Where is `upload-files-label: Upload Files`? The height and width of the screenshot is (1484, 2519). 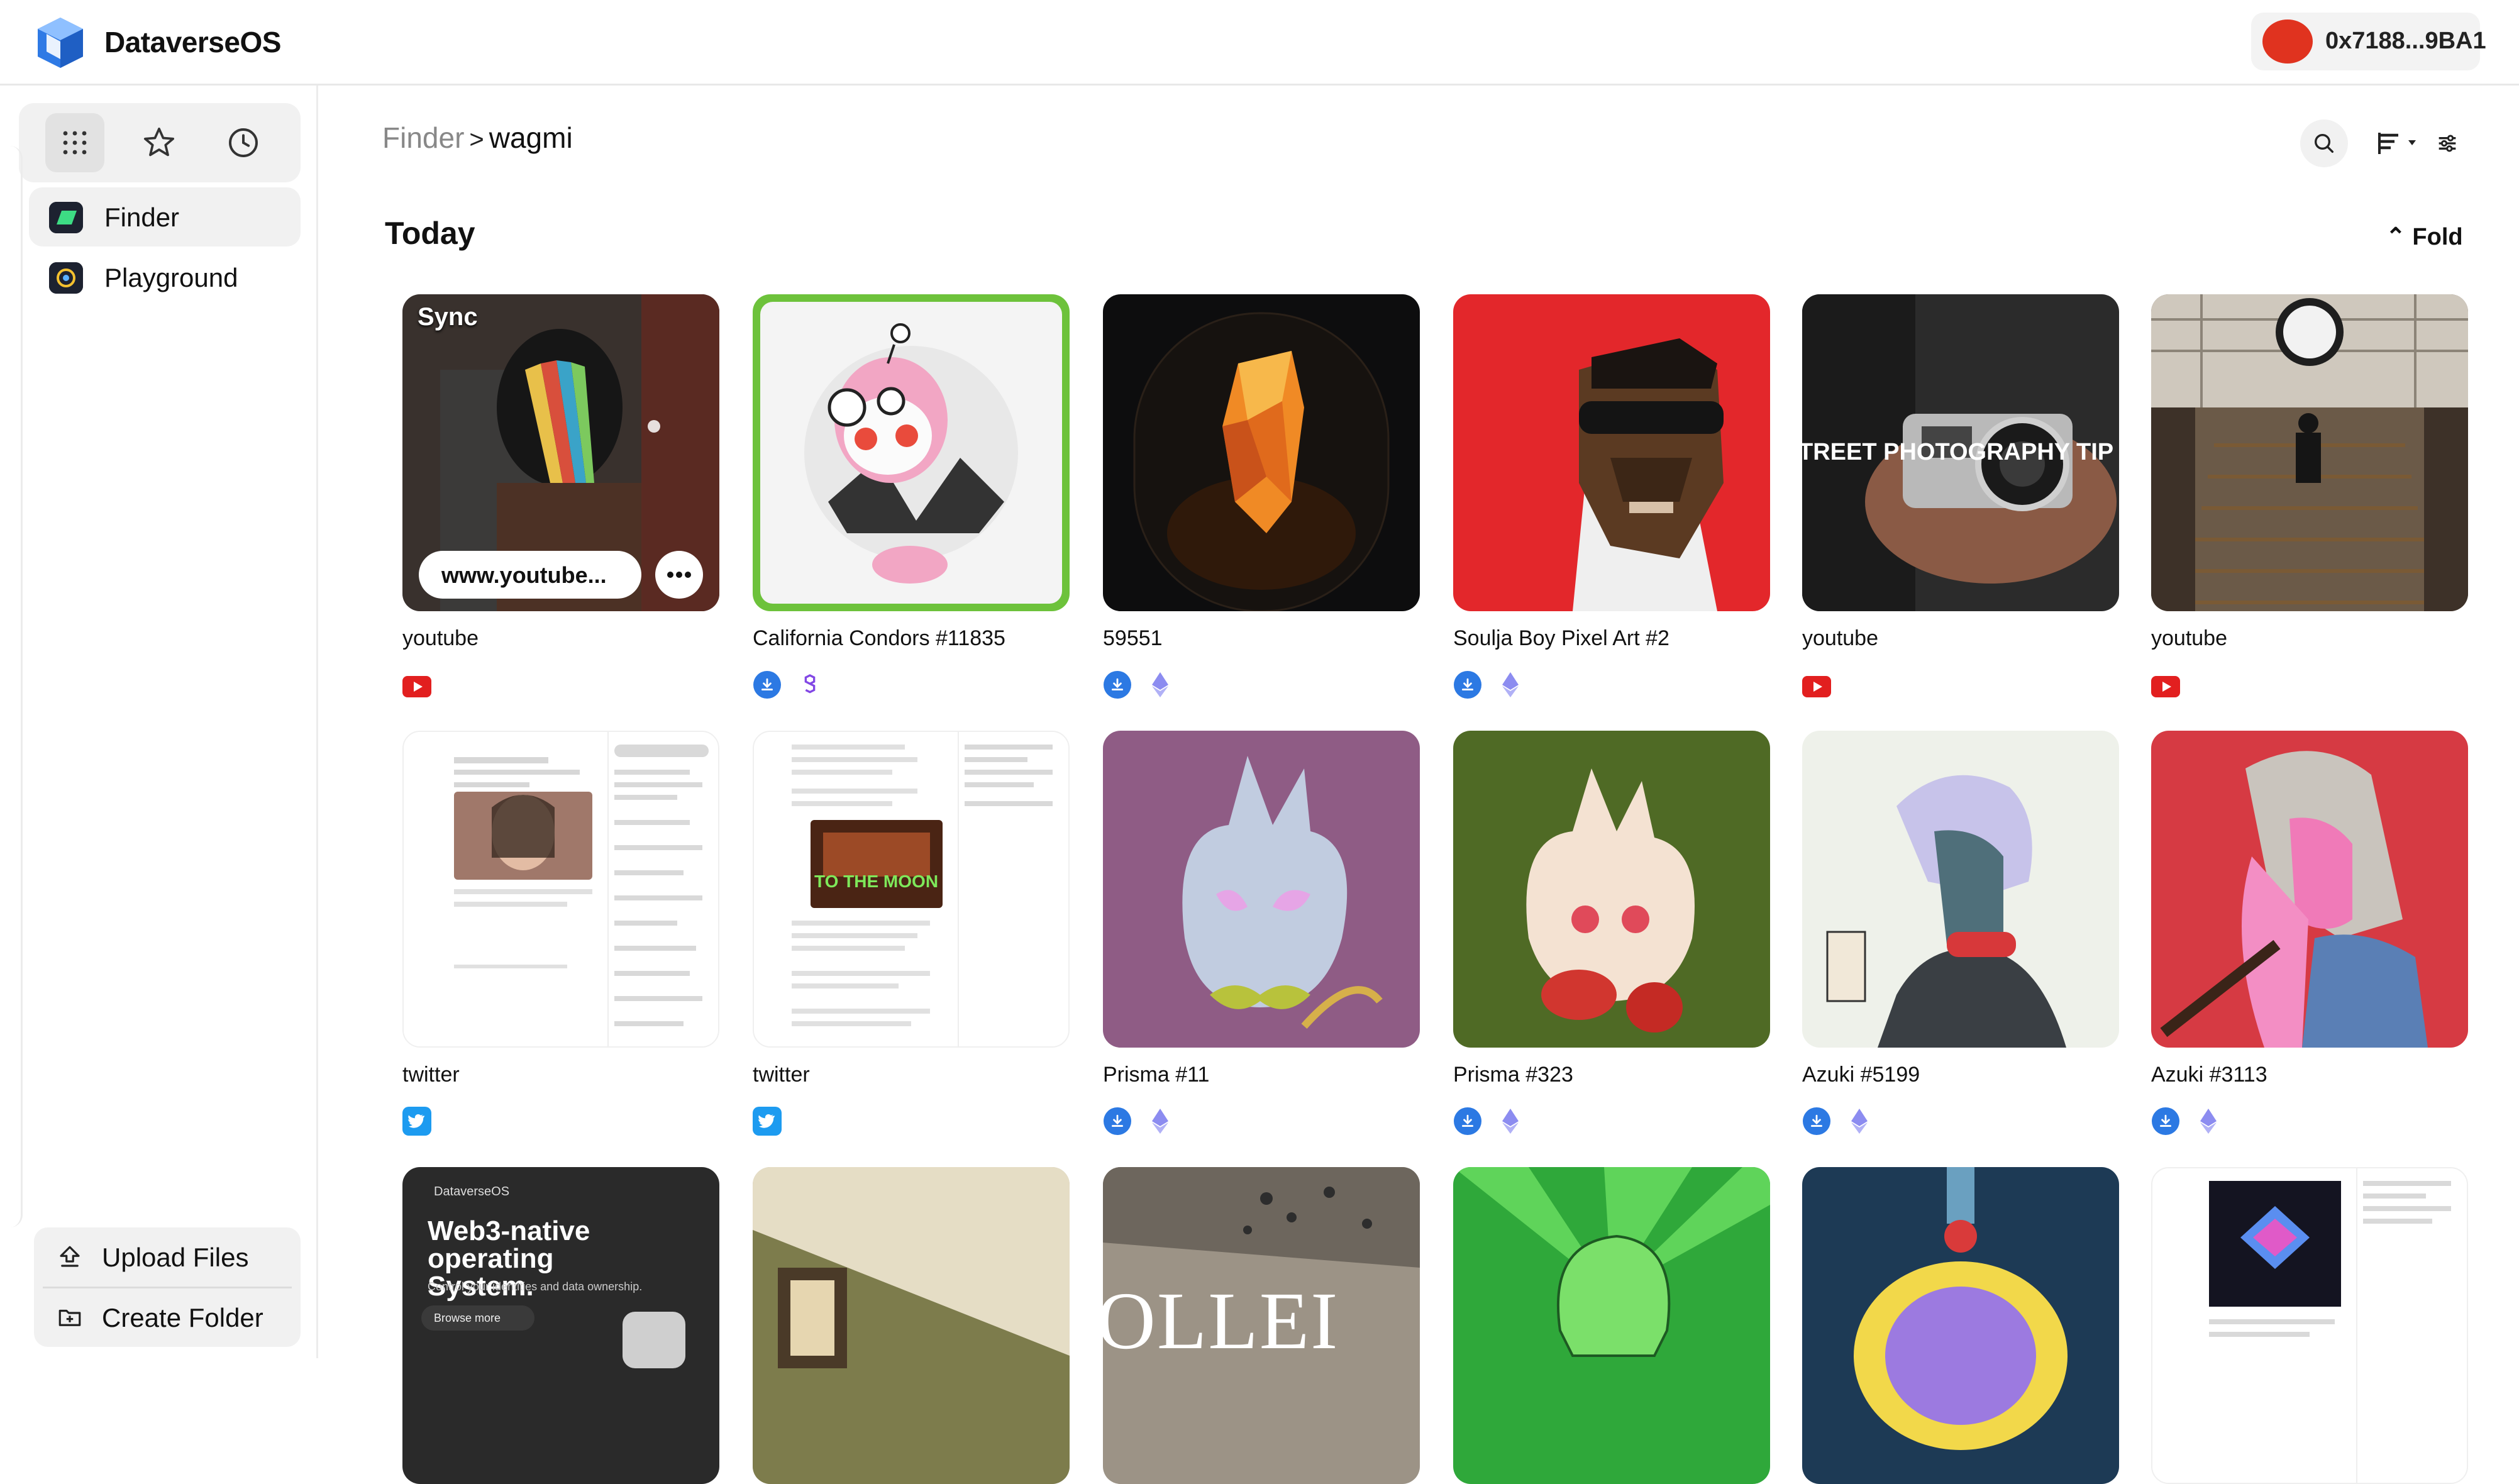
upload-files-label: Upload Files is located at coordinates (175, 1257).